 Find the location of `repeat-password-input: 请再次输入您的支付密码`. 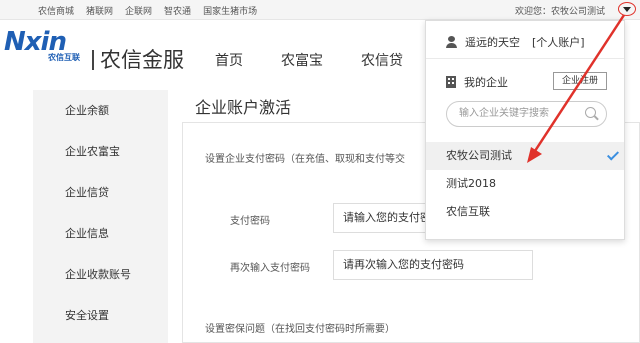

repeat-password-input: 请再次输入您的支付密码 is located at coordinates (433, 265).